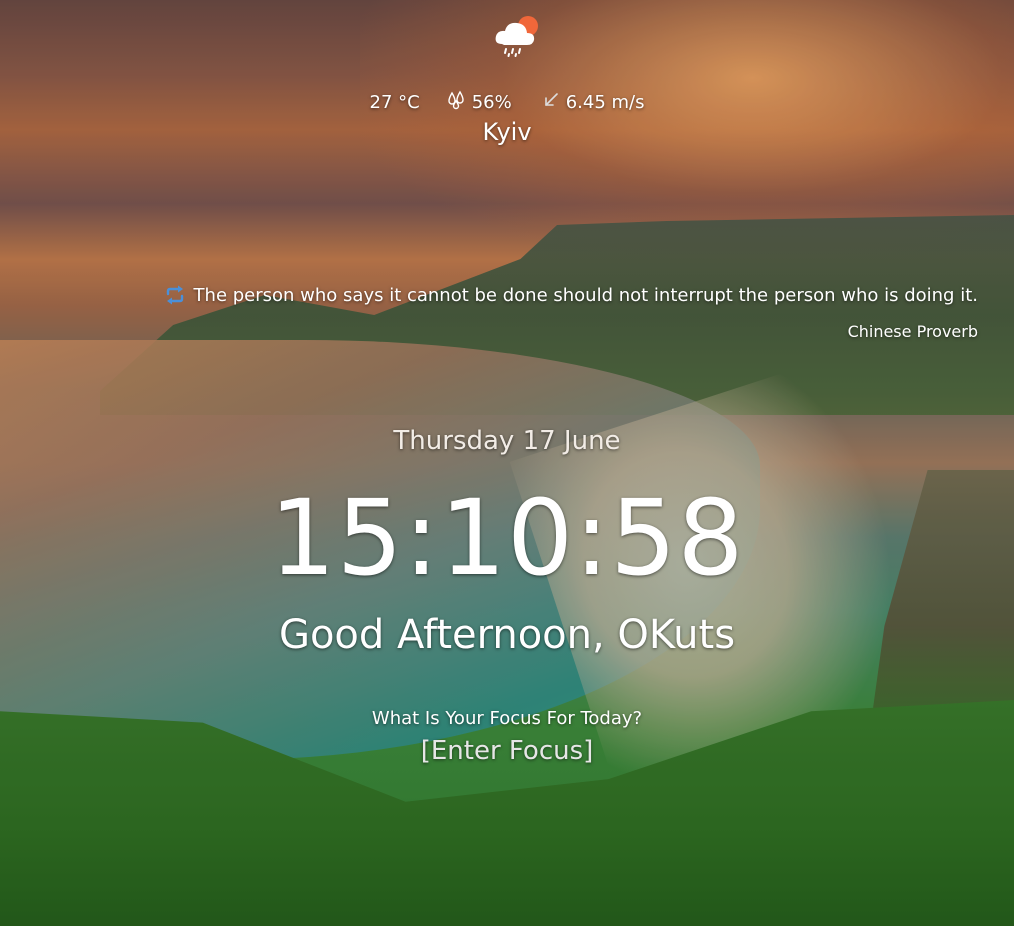  I want to click on humidity: 56%, so click(479, 102).